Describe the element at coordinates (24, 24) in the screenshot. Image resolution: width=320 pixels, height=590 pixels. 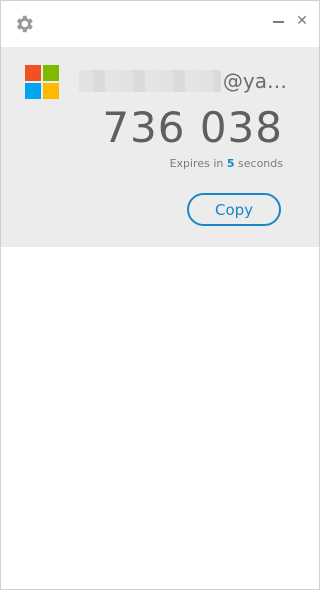
I see `gear-icon` at that location.